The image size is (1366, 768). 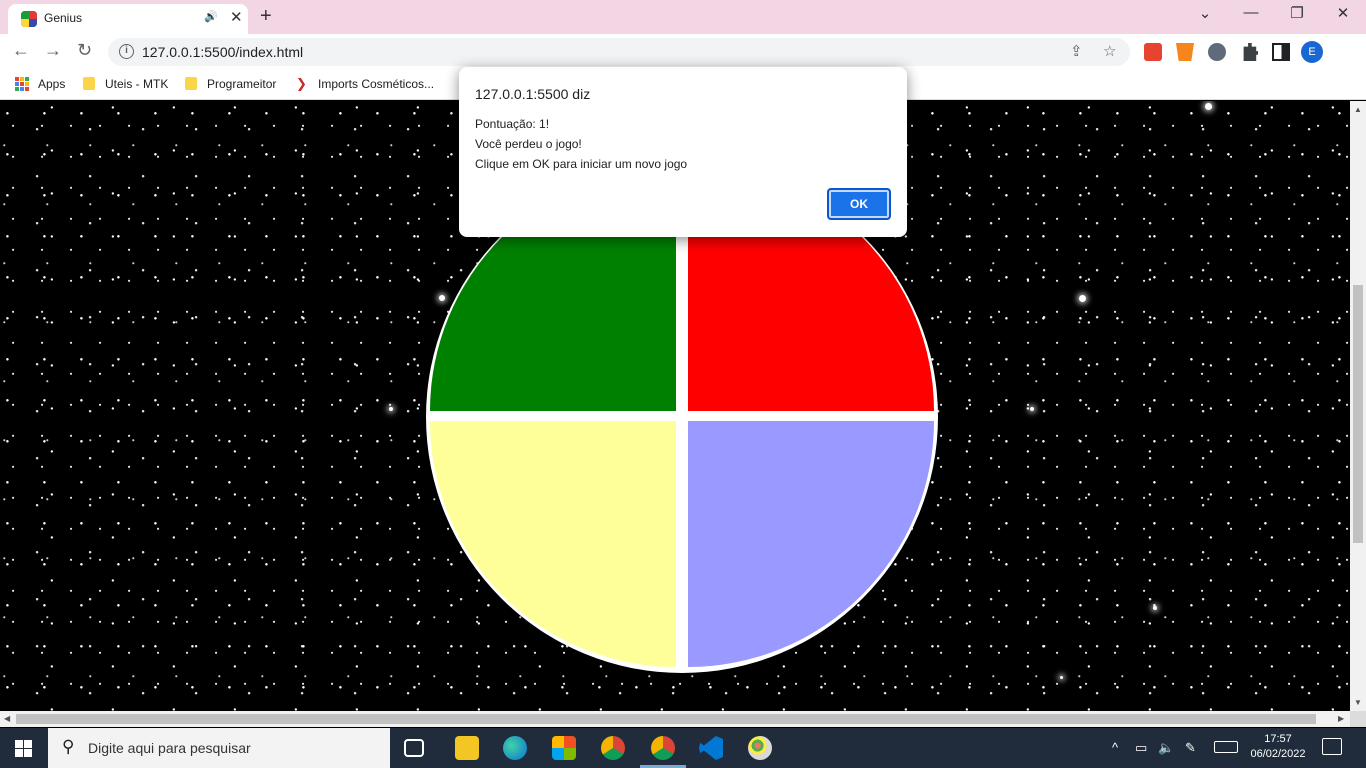 I want to click on chrome-icon, so click(x=613, y=748).